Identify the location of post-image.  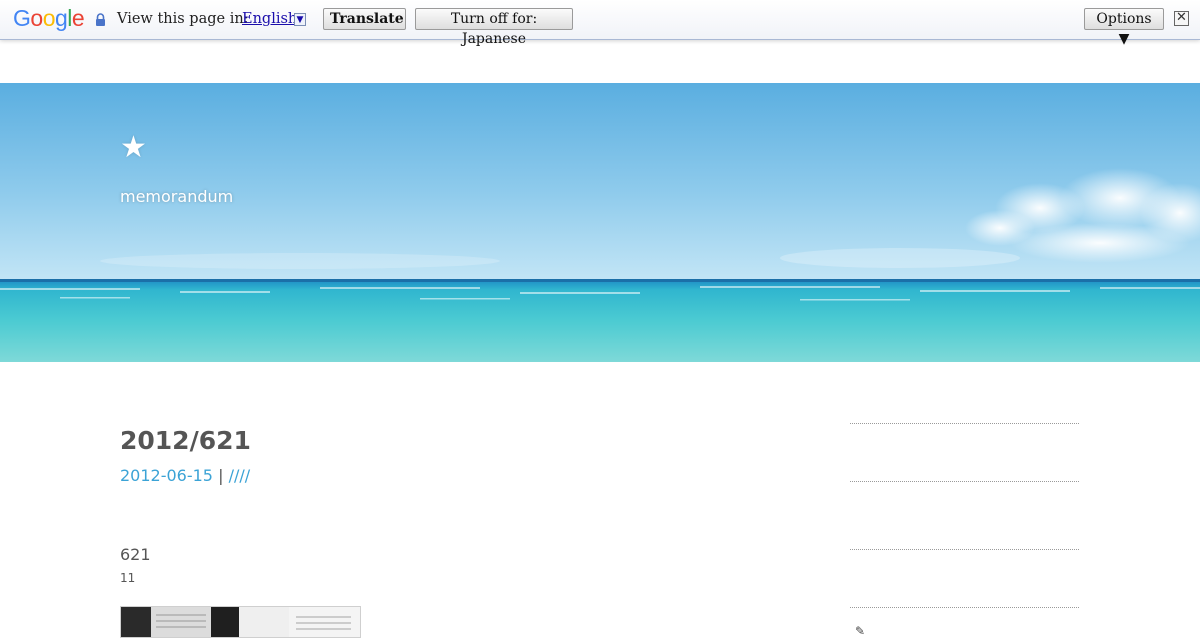
(240, 622).